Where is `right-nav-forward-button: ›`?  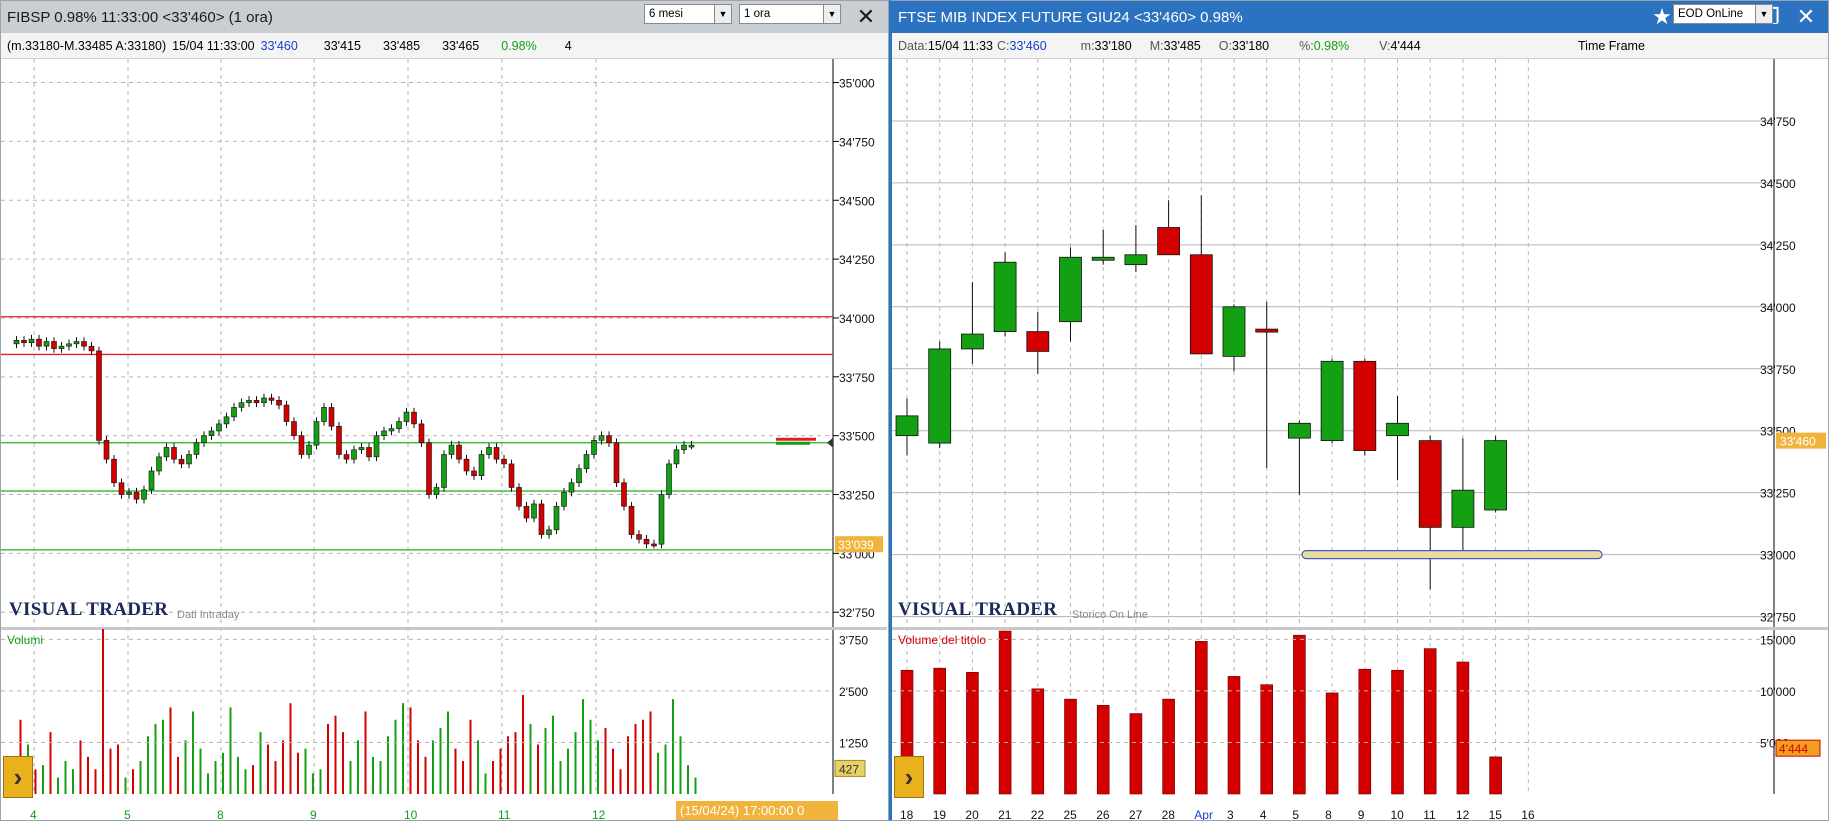
right-nav-forward-button: › is located at coordinates (909, 777).